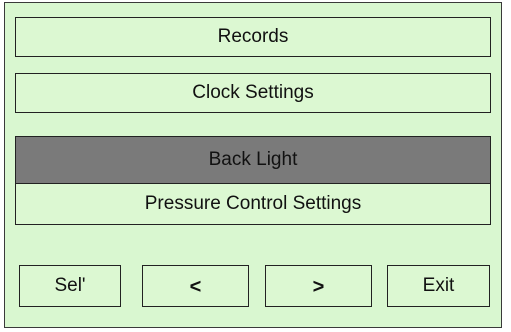 This screenshot has height=332, width=511. I want to click on next-button: >, so click(318, 286).